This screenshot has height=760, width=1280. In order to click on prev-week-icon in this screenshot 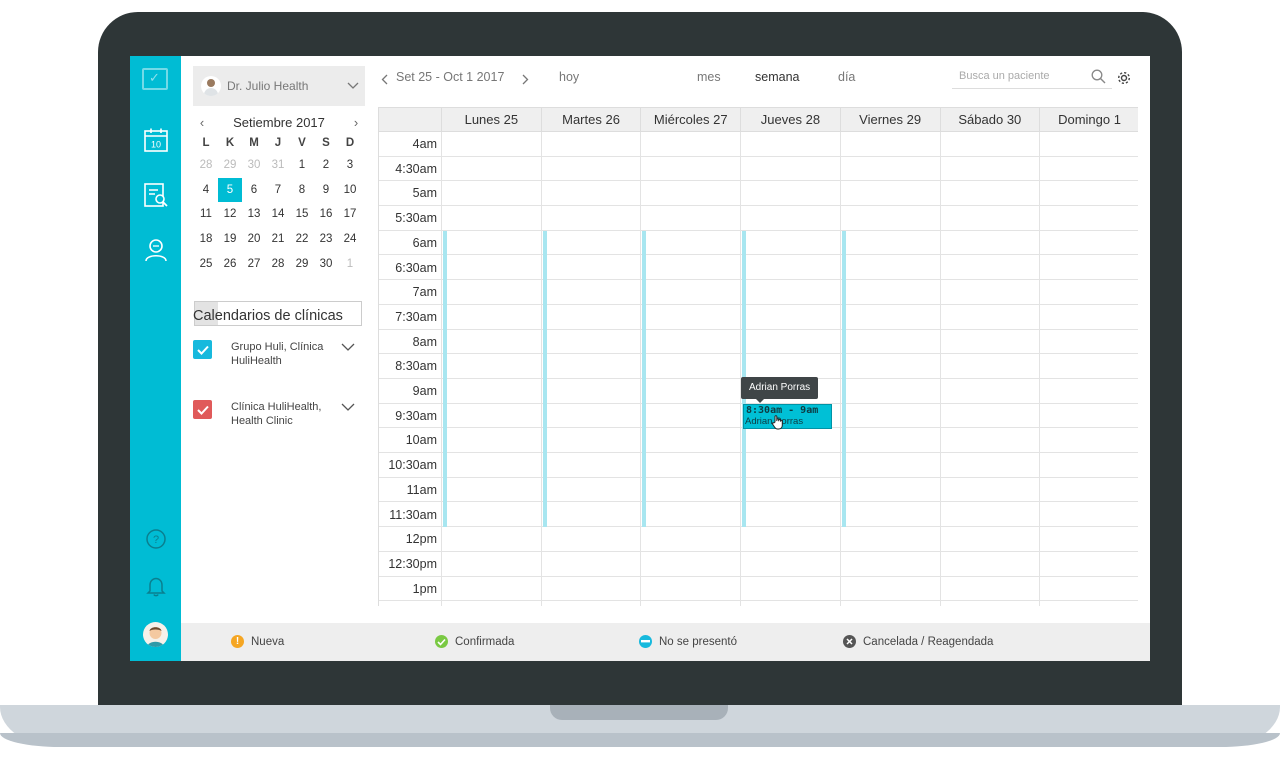, I will do `click(385, 79)`.